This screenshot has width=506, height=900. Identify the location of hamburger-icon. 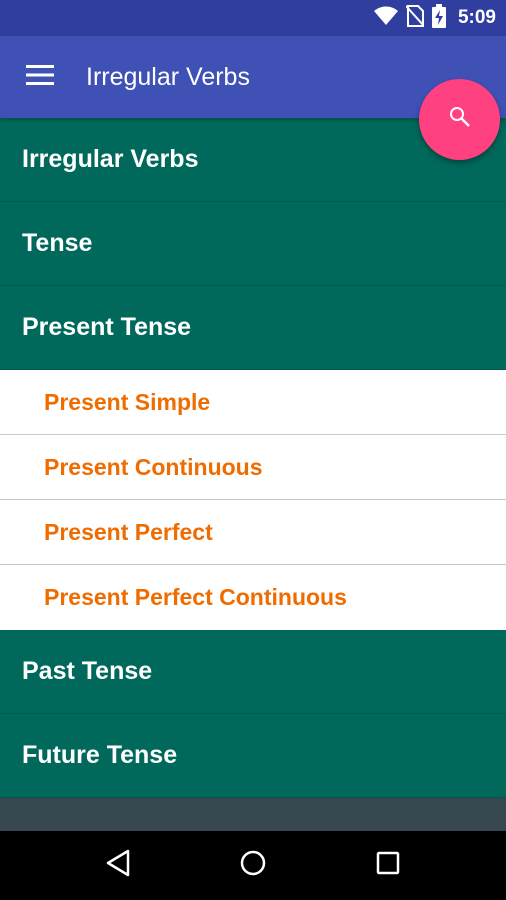
(40, 77).